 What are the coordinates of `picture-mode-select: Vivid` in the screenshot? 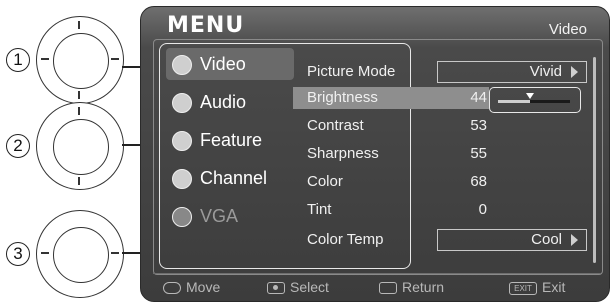 It's located at (512, 72).